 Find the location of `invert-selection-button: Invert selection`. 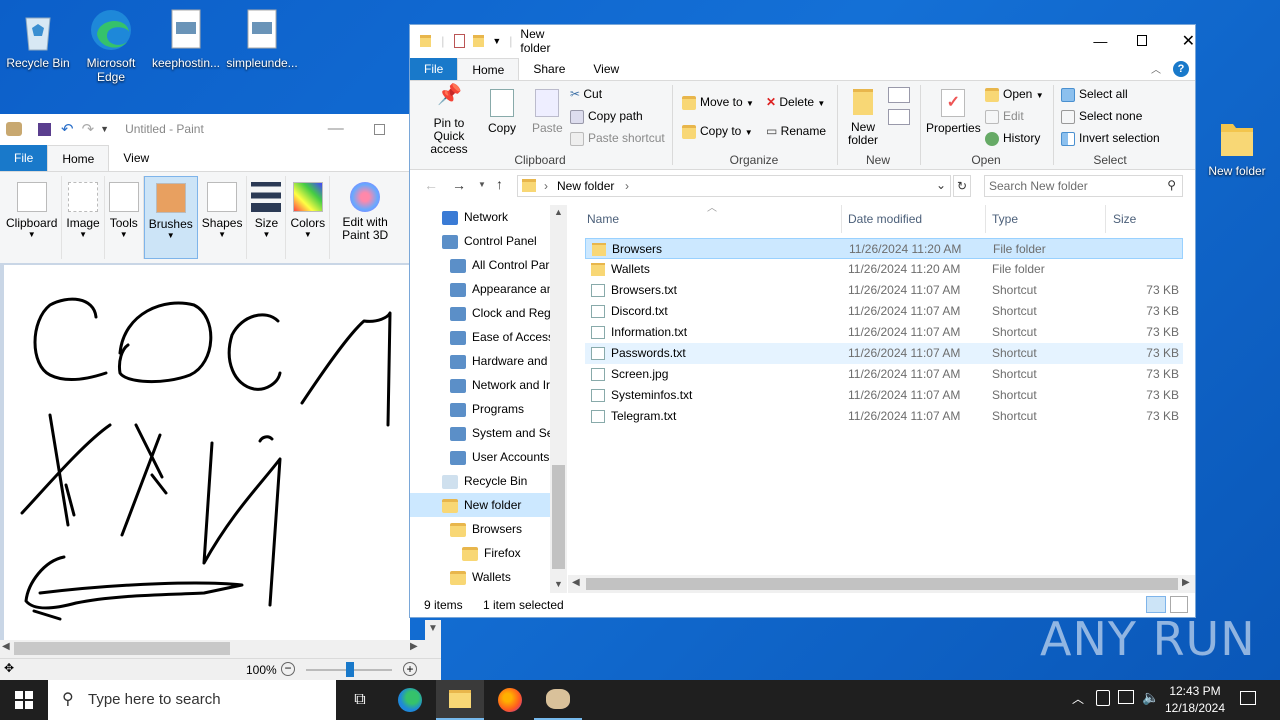

invert-selection-button: Invert selection is located at coordinates (1110, 138).